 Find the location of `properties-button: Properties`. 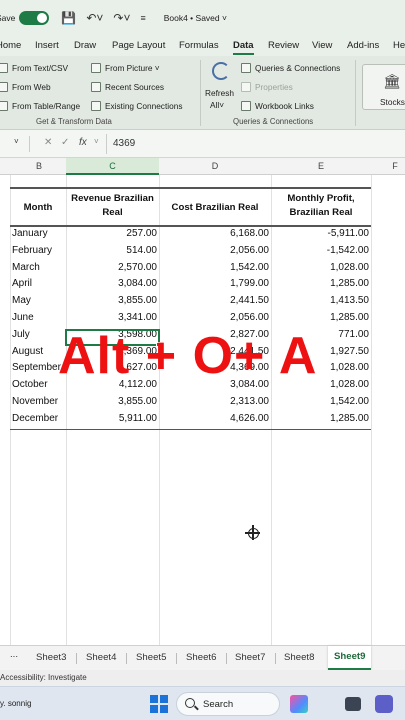

properties-button: Properties is located at coordinates (267, 87).